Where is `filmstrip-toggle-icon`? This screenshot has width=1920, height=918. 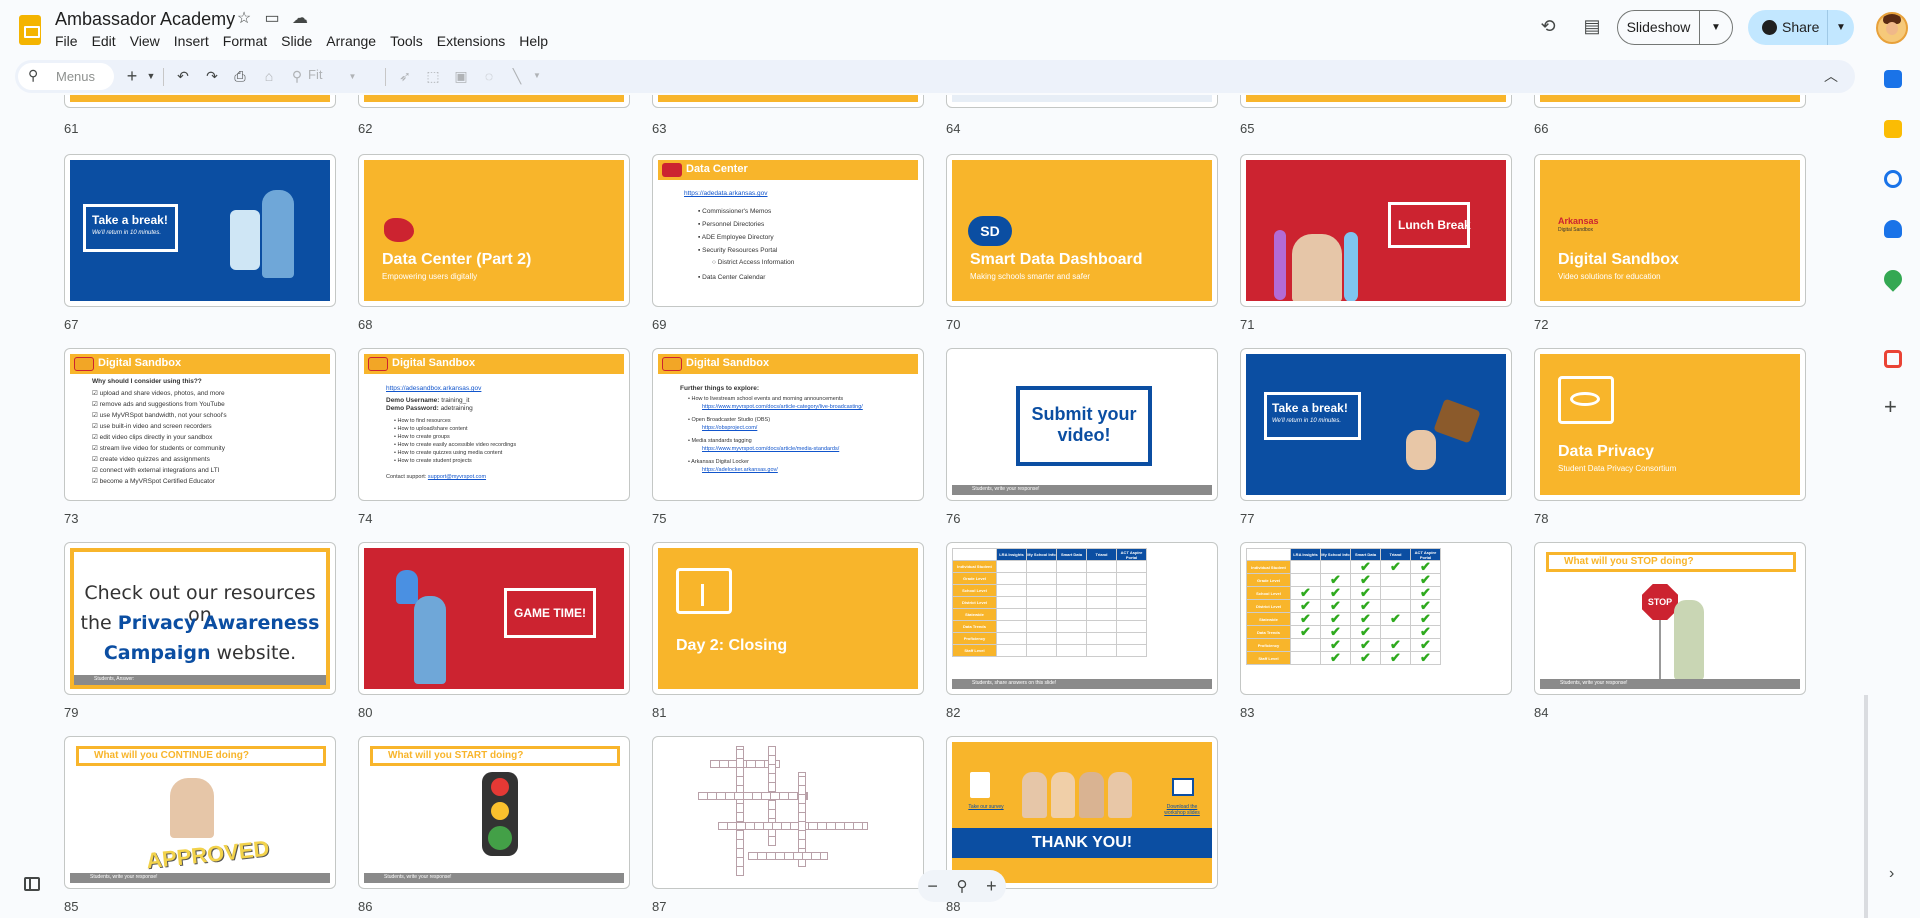 filmstrip-toggle-icon is located at coordinates (32, 884).